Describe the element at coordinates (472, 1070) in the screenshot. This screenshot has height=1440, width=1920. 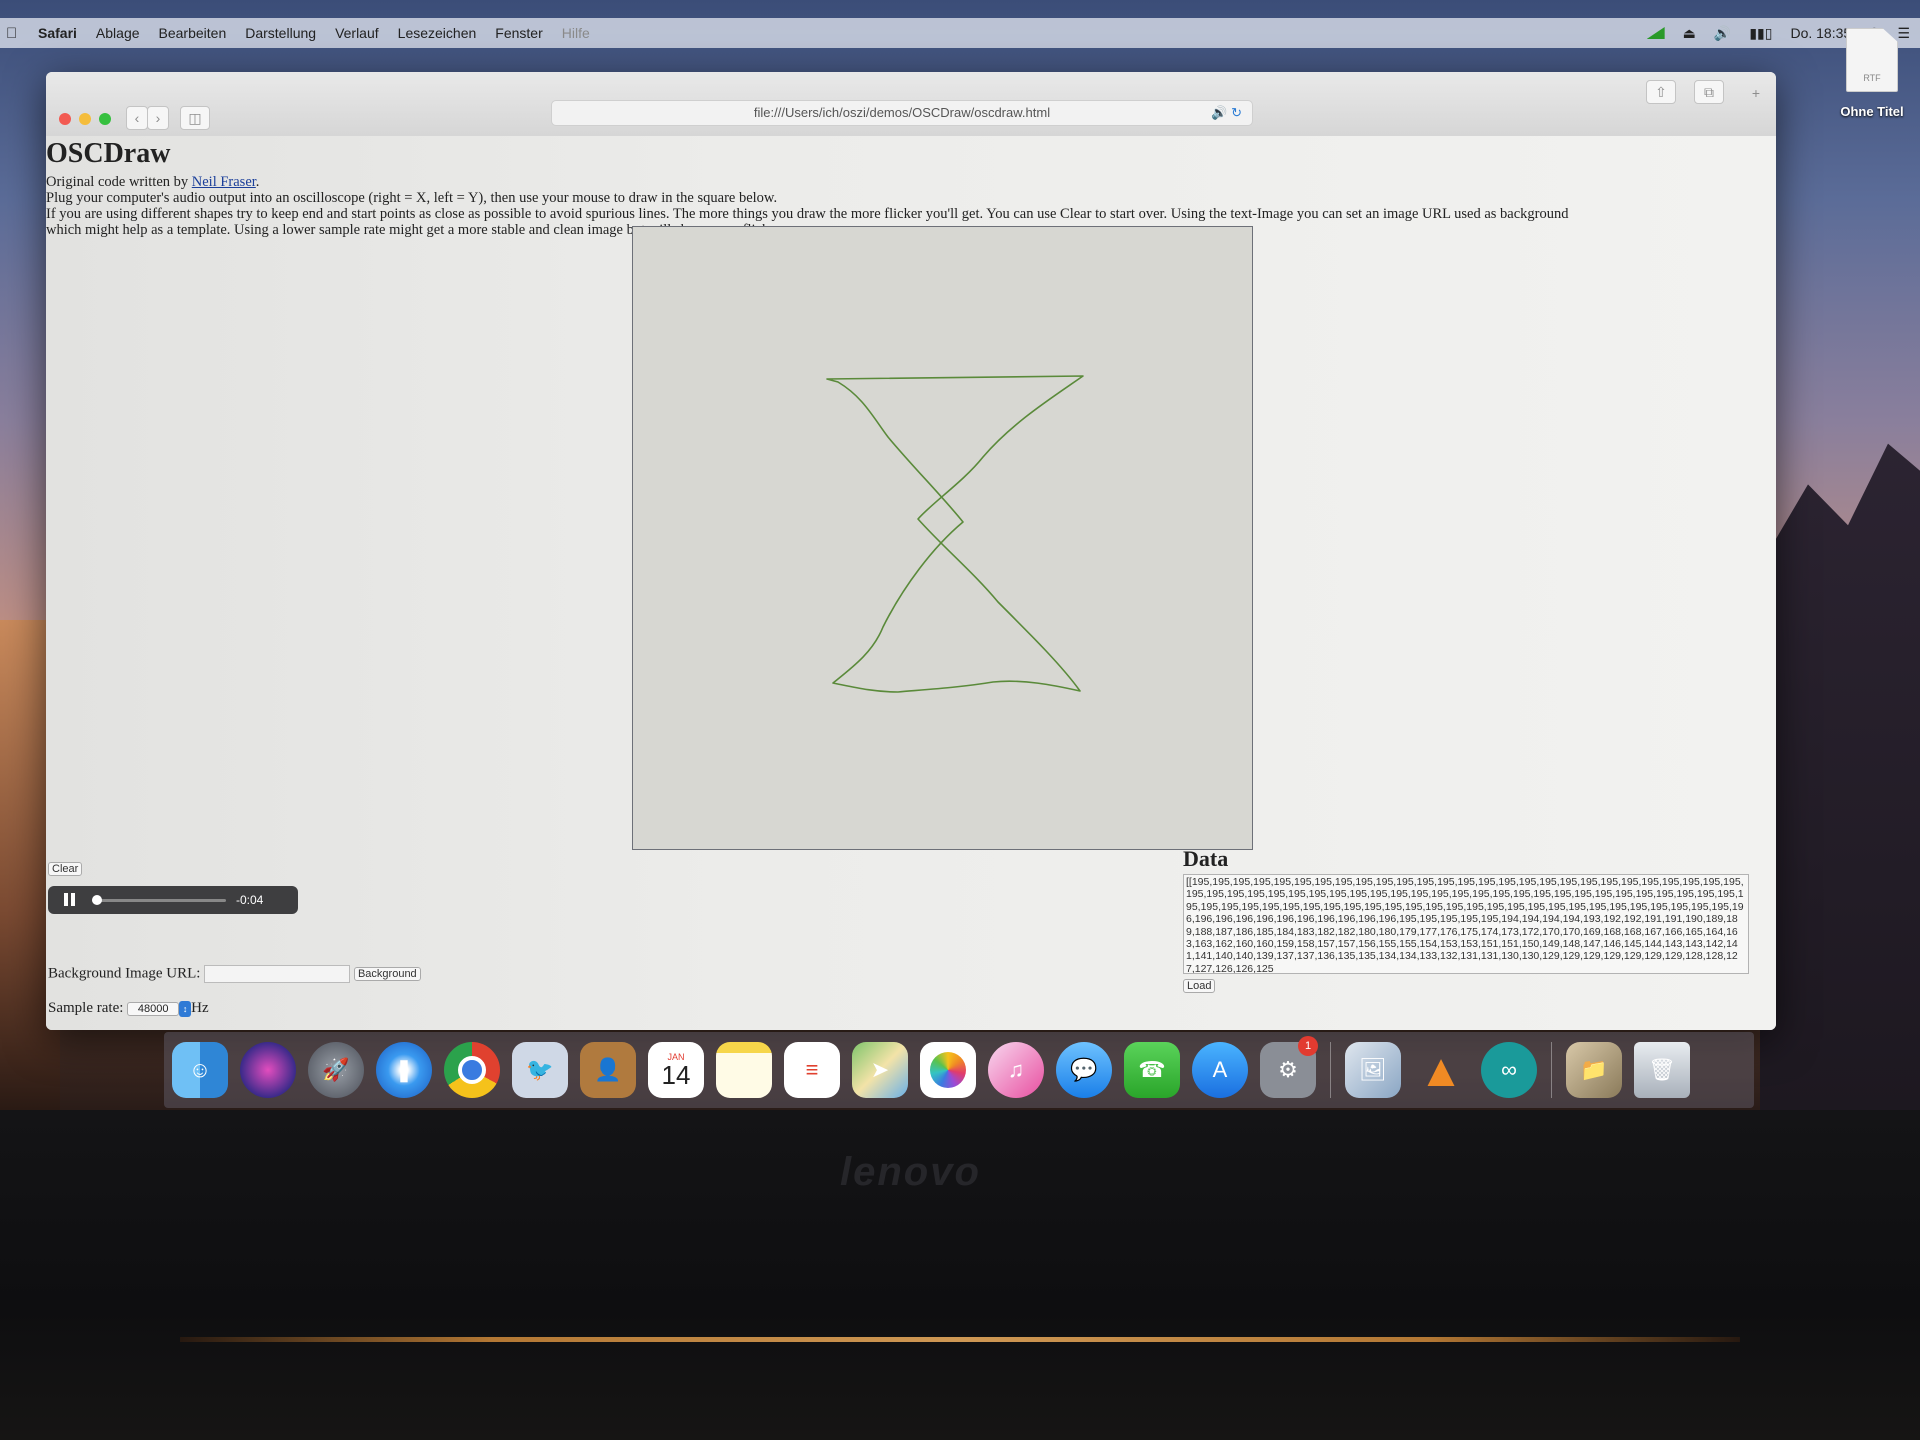
I see `chrome-icon` at that location.